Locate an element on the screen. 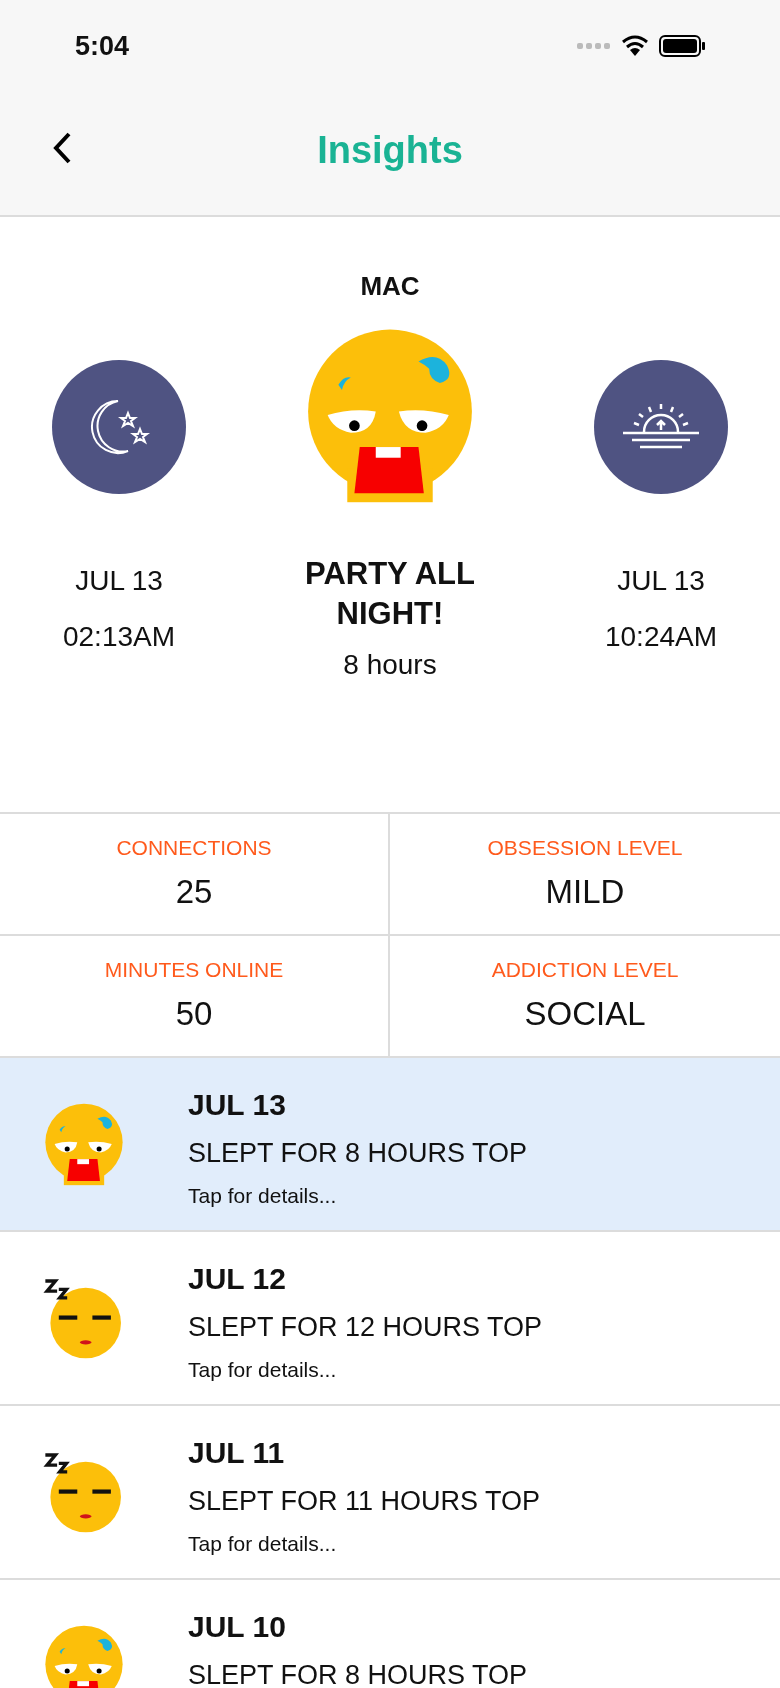  stat-label: MINUTES ONLINE is located at coordinates (194, 969).